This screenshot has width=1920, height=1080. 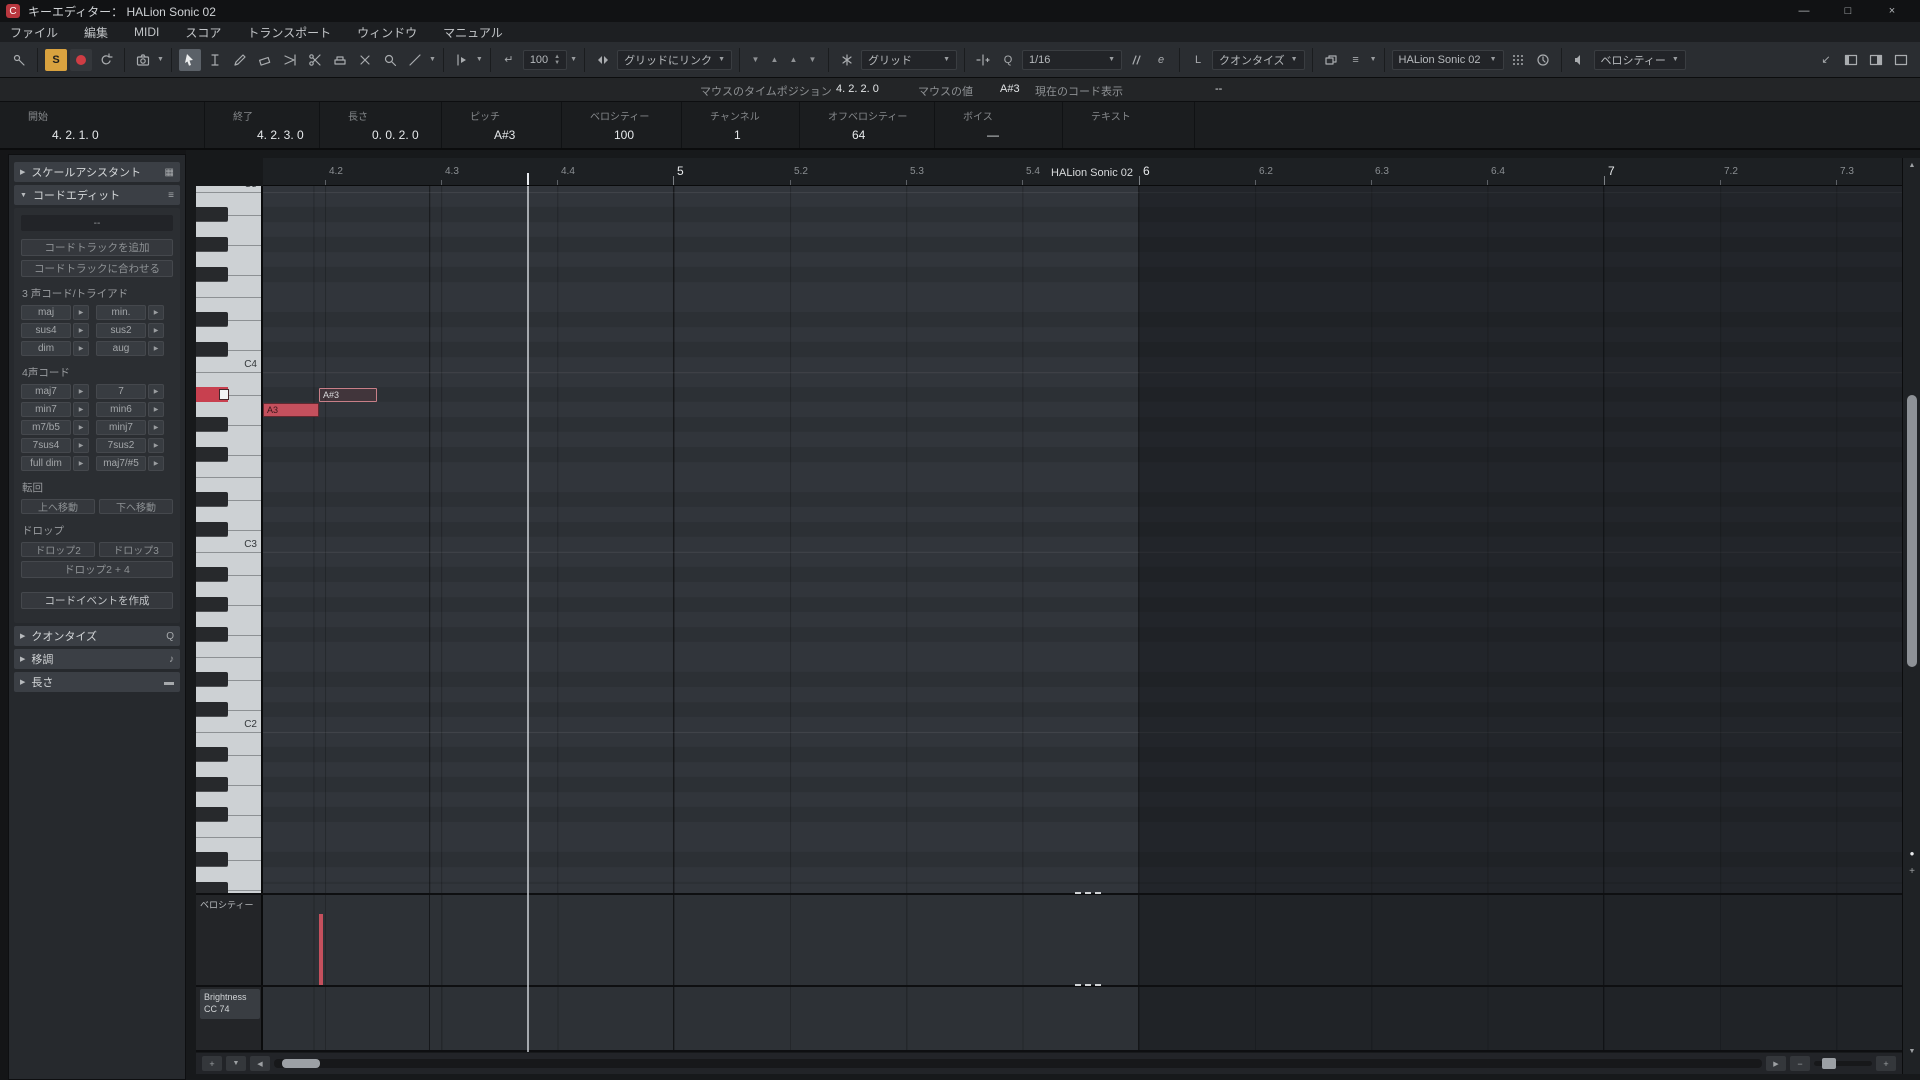 What do you see at coordinates (1258, 59) in the screenshot?
I see `length-quantize-dropdown: クオンタイズ ▼` at bounding box center [1258, 59].